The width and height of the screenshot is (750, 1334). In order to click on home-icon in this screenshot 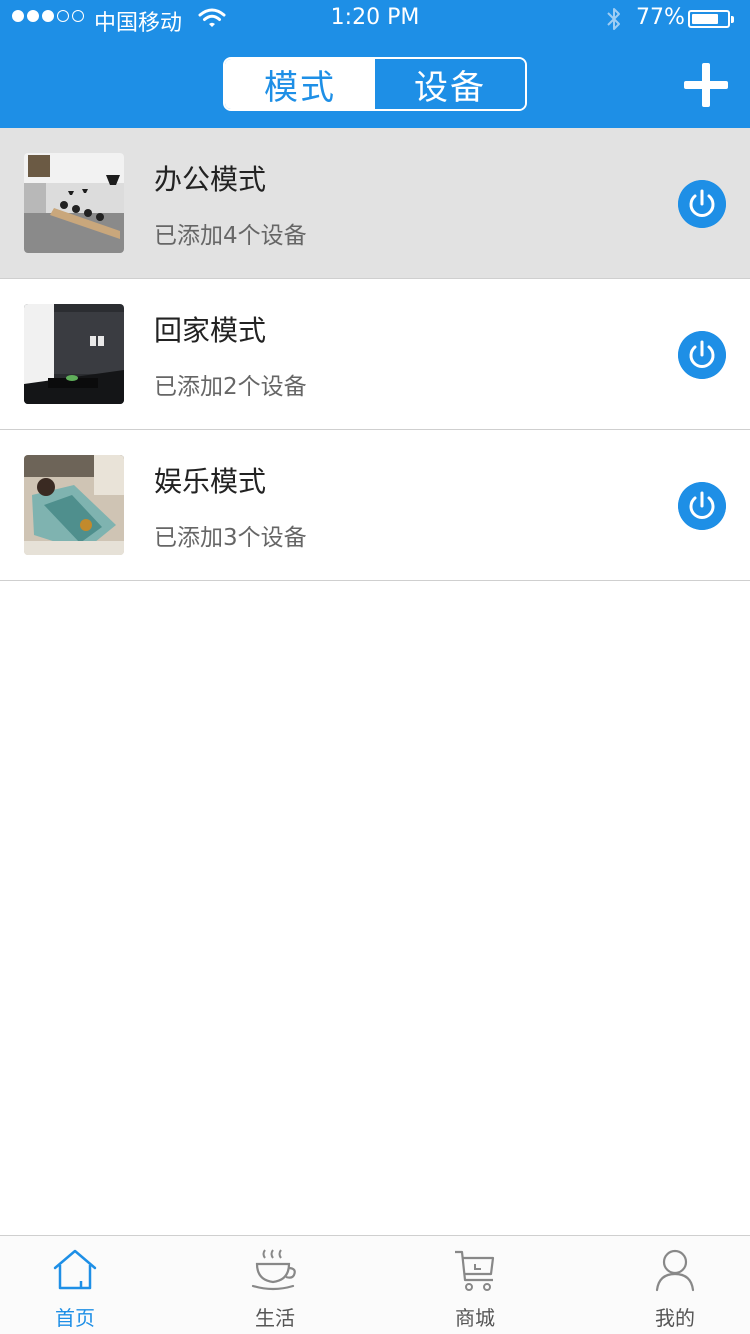, I will do `click(75, 1269)`.